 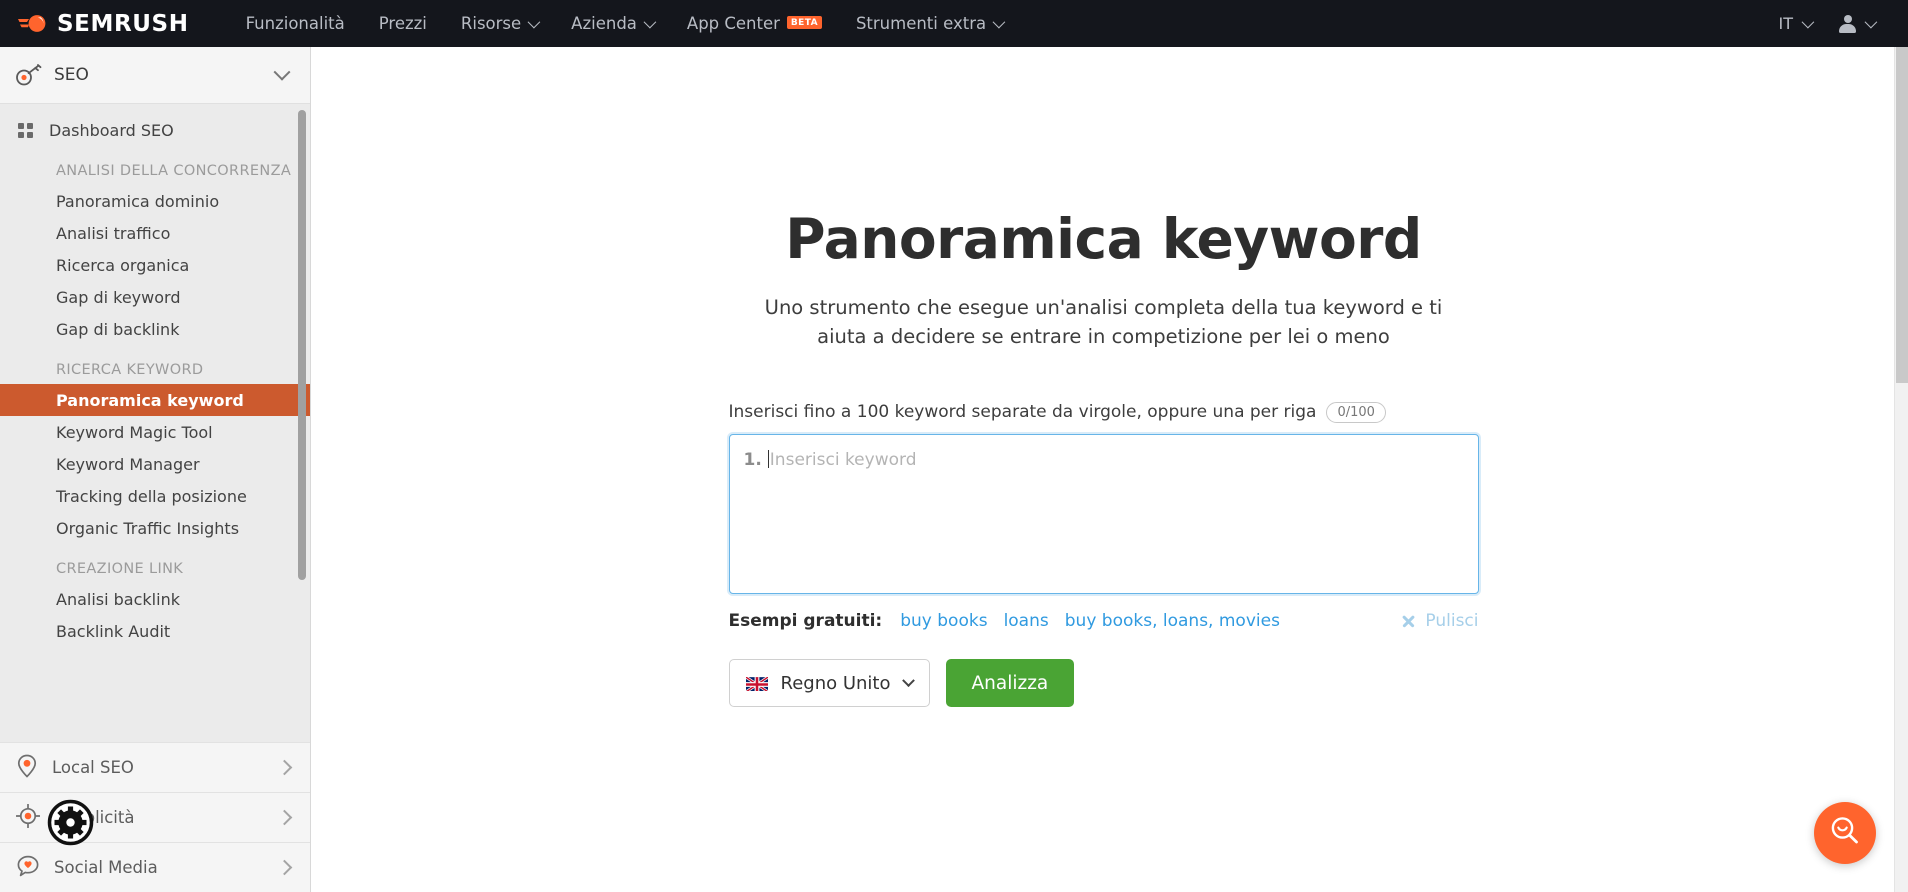 I want to click on sidebar-item-gap-di-backlink: Gap di backlink, so click(x=155, y=329).